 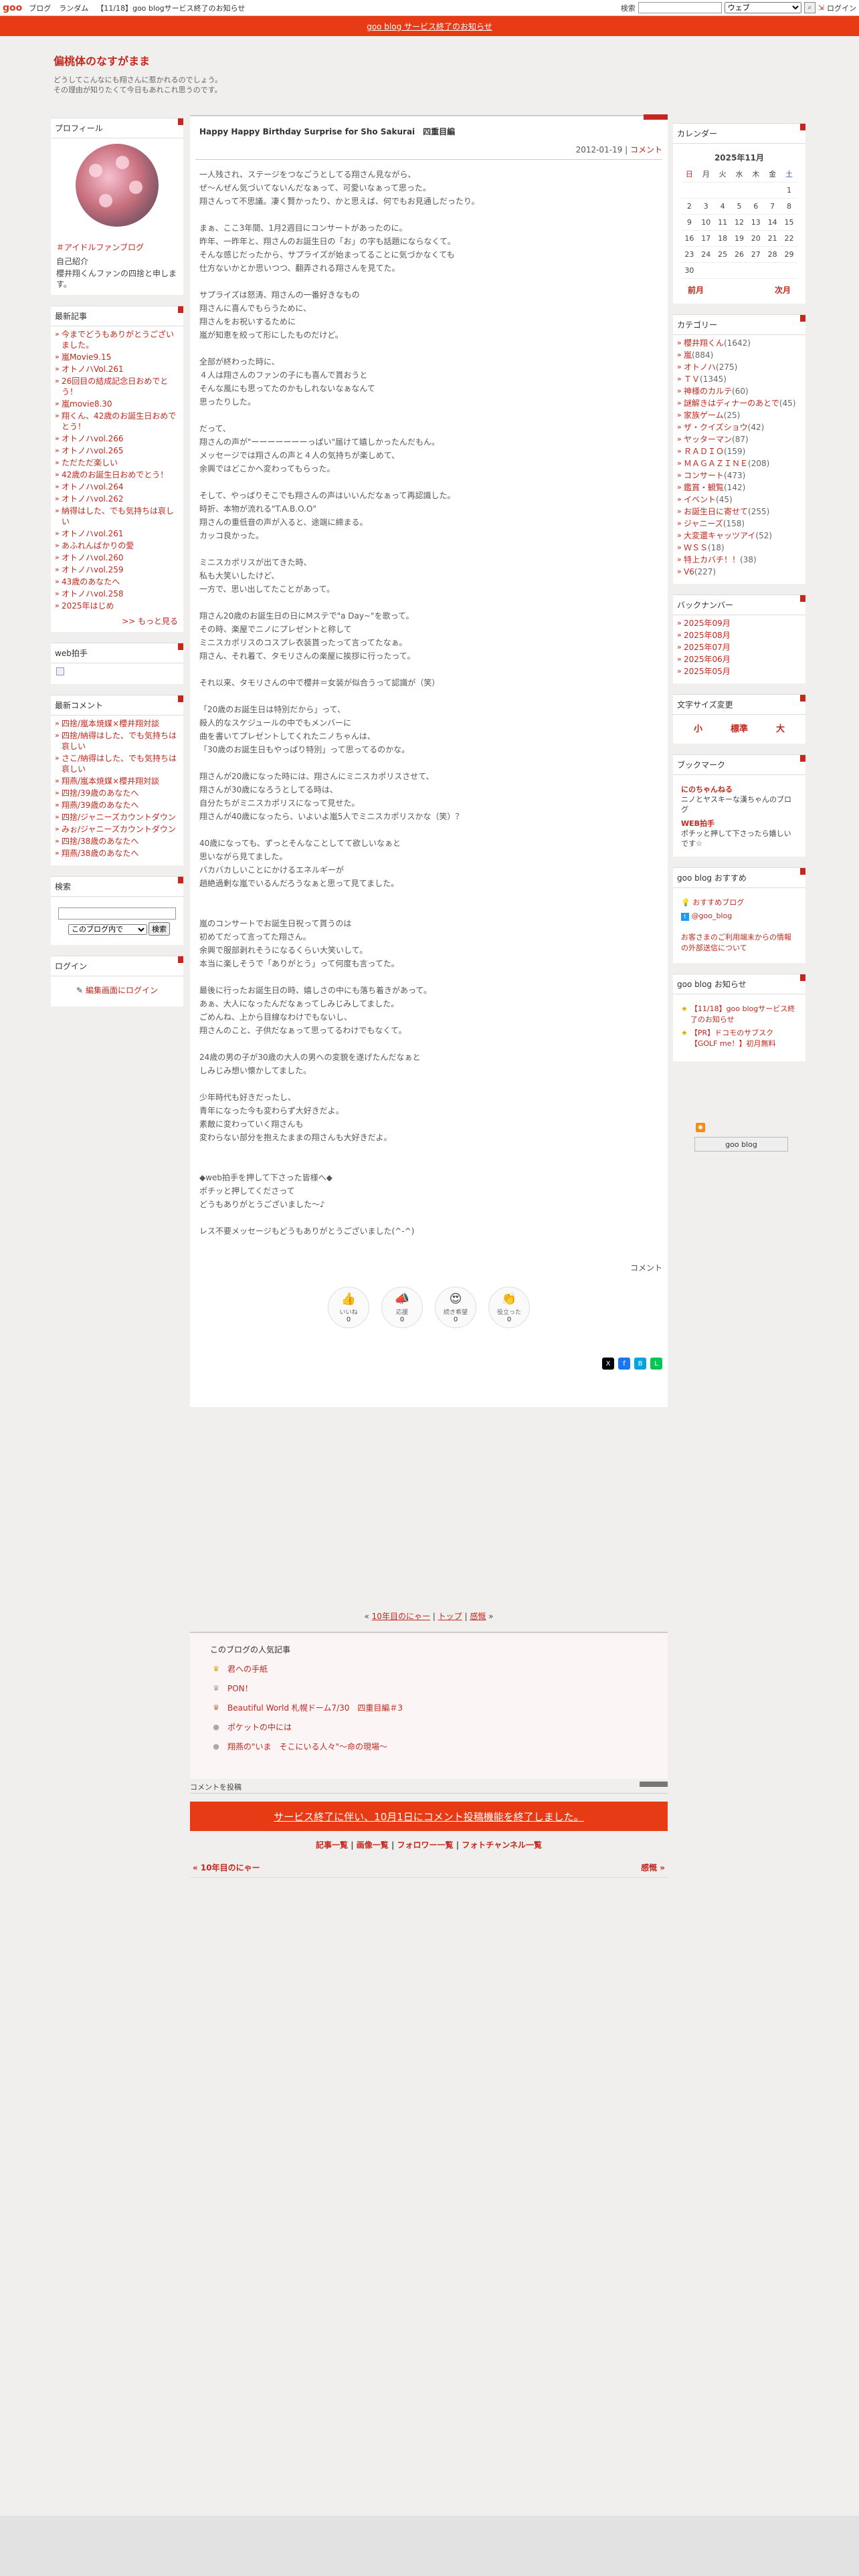 What do you see at coordinates (718, 903) in the screenshot?
I see `recommend-blog-link: おすすめブログ` at bounding box center [718, 903].